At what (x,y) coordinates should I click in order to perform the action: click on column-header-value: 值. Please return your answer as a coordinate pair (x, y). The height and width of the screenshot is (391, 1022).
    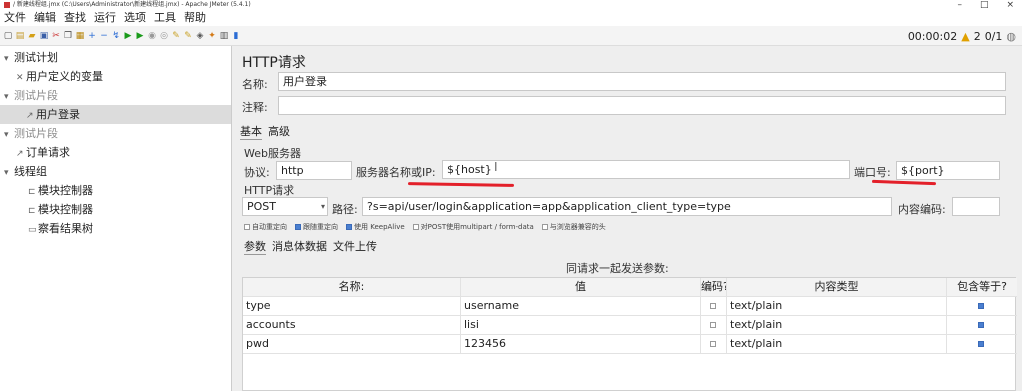
    Looking at the image, I should click on (581, 287).